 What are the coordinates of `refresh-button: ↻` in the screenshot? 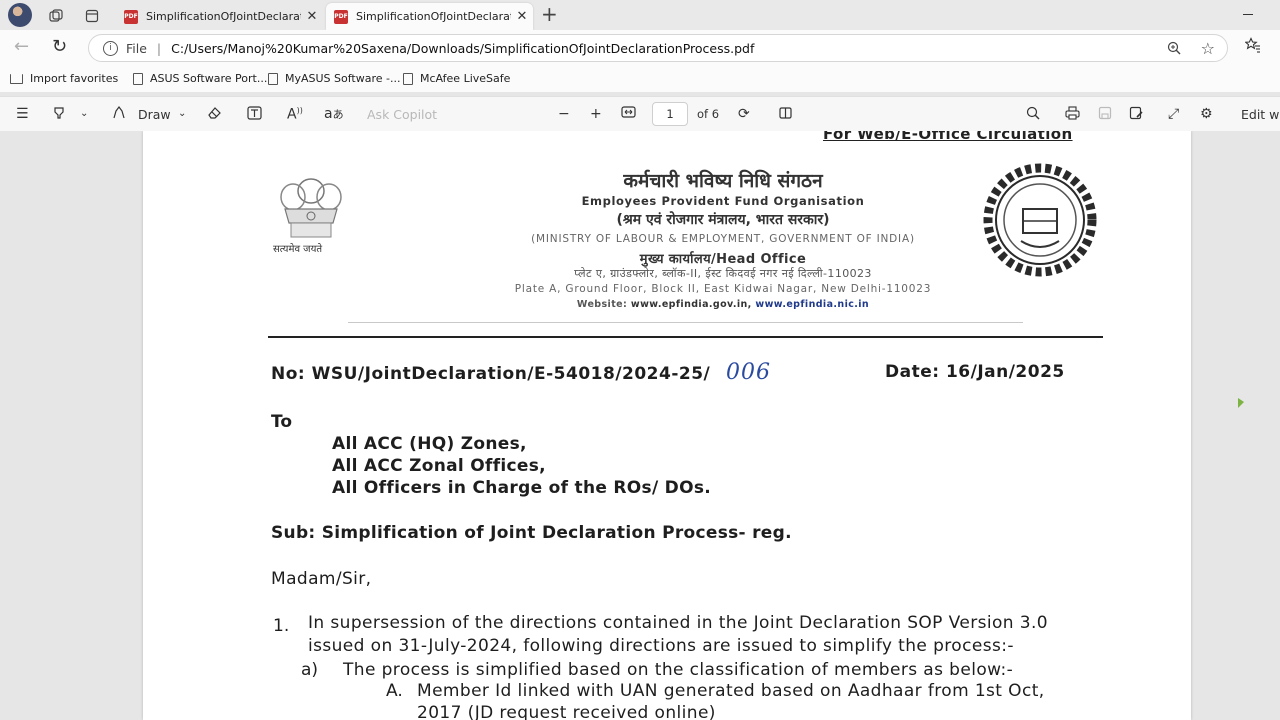 It's located at (59, 46).